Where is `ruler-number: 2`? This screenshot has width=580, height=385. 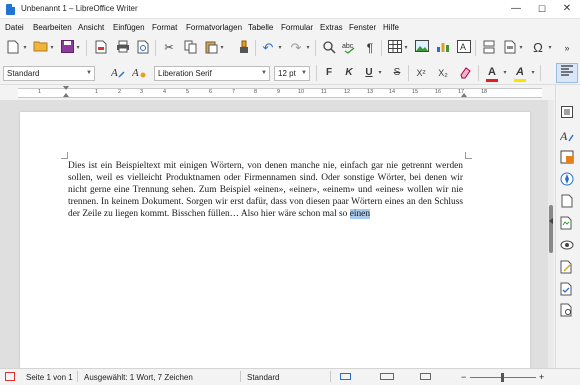 ruler-number: 2 is located at coordinates (120, 92).